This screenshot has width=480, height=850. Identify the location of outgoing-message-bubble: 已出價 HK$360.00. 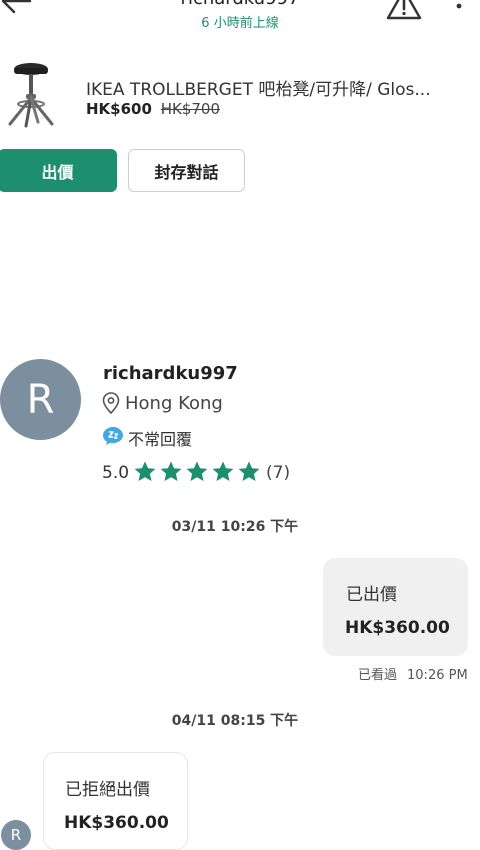
(395, 607).